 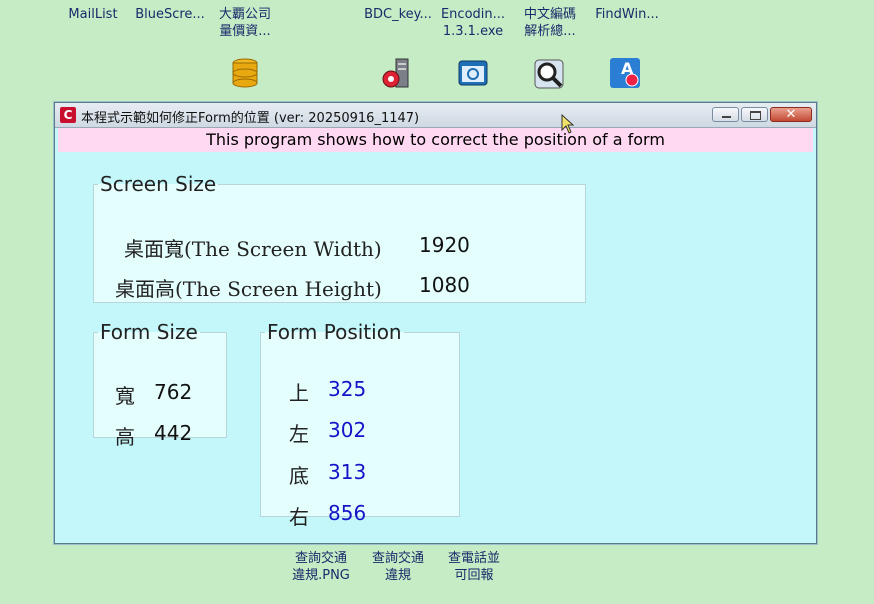 I want to click on minimize-icon, so click(x=726, y=117).